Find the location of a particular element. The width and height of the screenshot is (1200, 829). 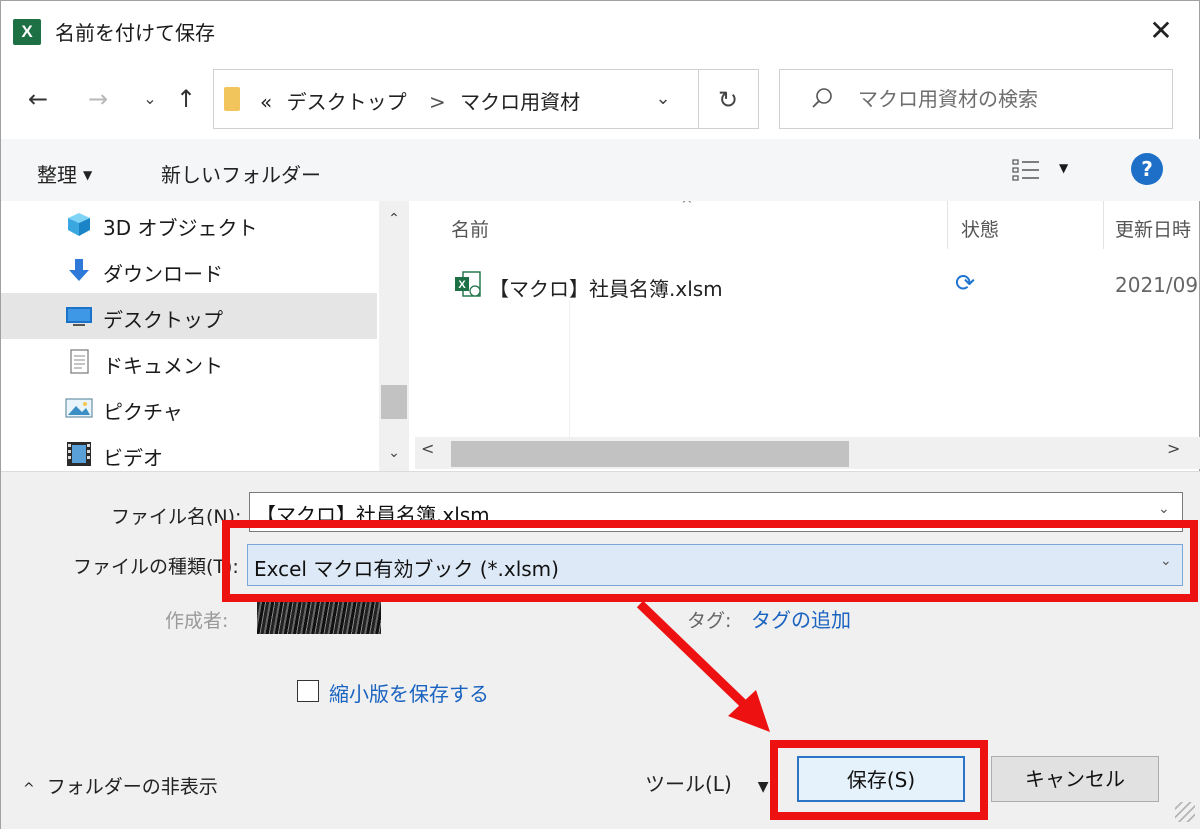

scroll-up-icon: ⌃ is located at coordinates (394, 219).